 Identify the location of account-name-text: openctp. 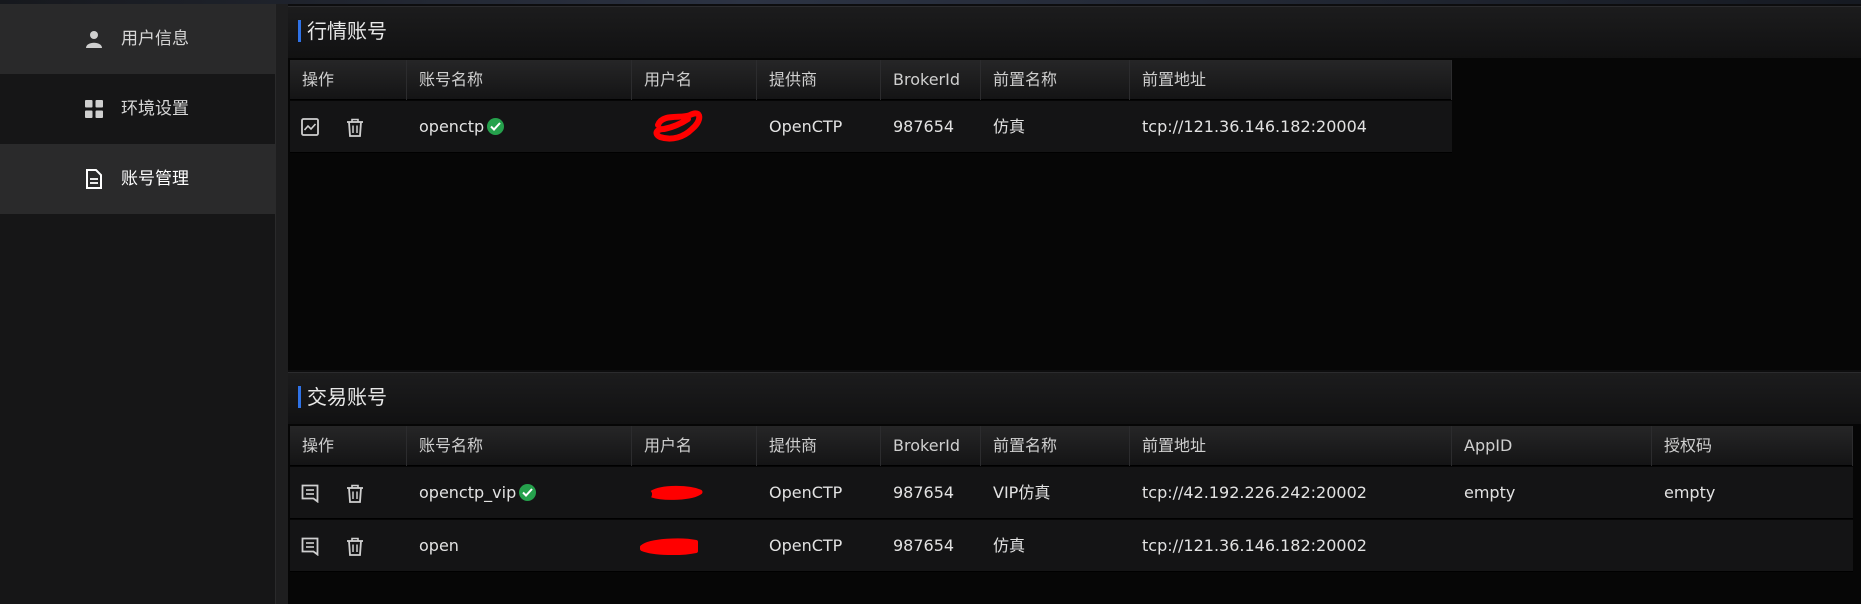
(452, 126).